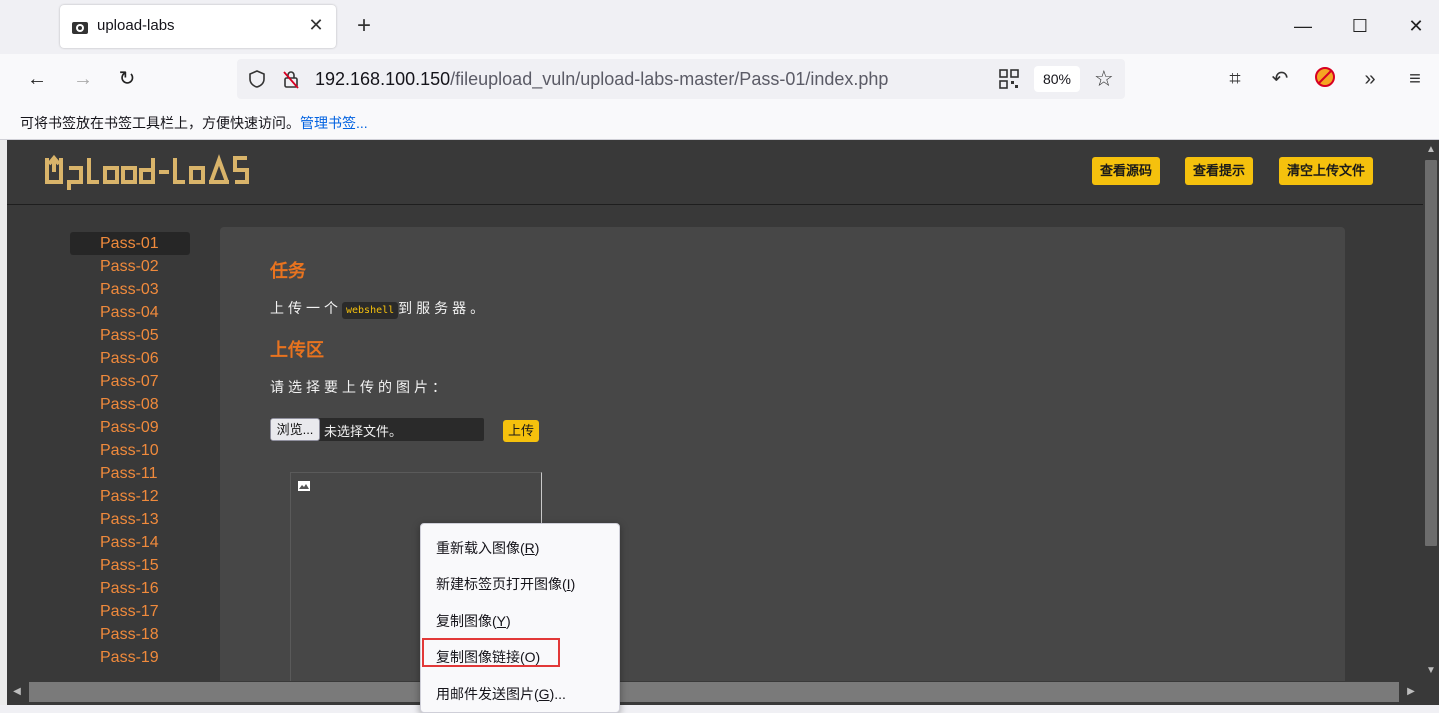 Image resolution: width=1439 pixels, height=713 pixels. I want to click on sidebar-item-pass-16: Pass-16, so click(130, 588).